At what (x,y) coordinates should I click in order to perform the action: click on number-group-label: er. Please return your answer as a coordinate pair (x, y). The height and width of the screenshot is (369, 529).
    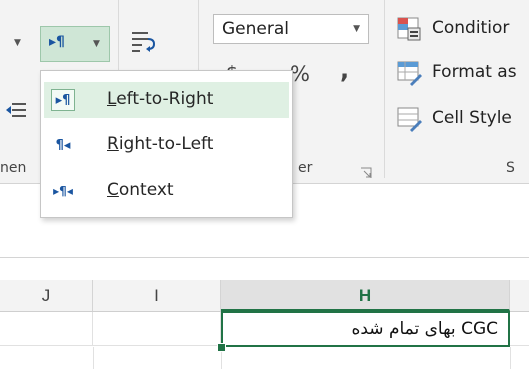
    Looking at the image, I should click on (305, 168).